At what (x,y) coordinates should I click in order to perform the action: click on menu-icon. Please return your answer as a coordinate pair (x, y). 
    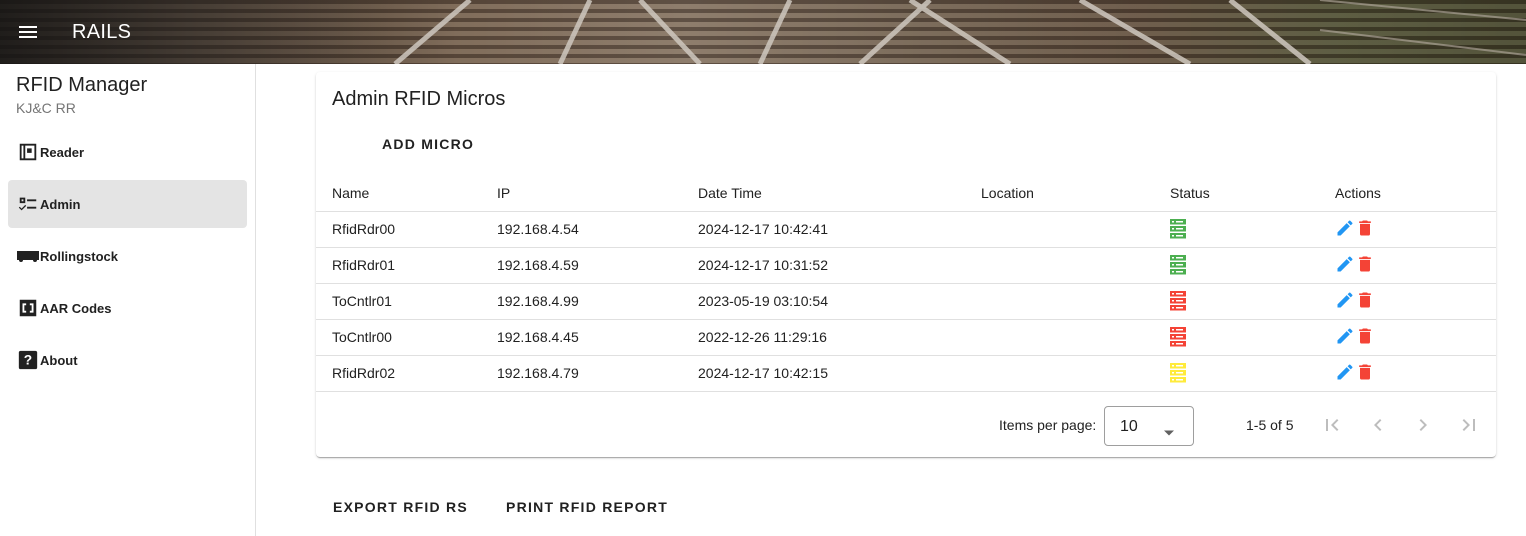
    Looking at the image, I should click on (28, 32).